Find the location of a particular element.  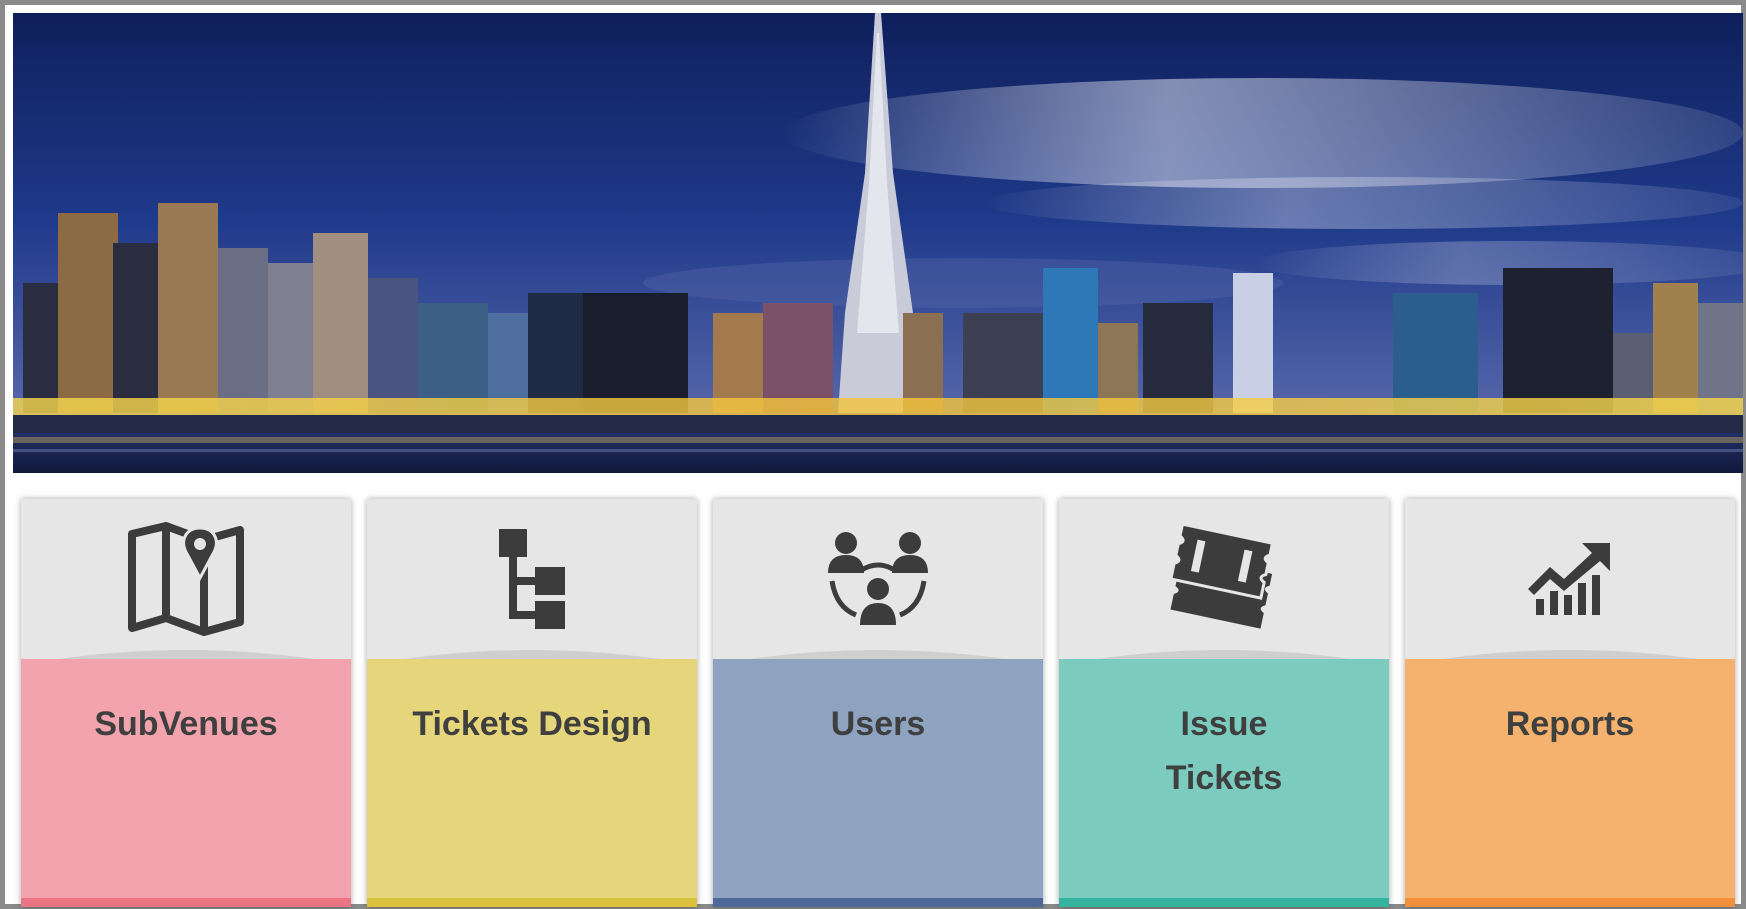

tile-users: Users is located at coordinates (878, 703).